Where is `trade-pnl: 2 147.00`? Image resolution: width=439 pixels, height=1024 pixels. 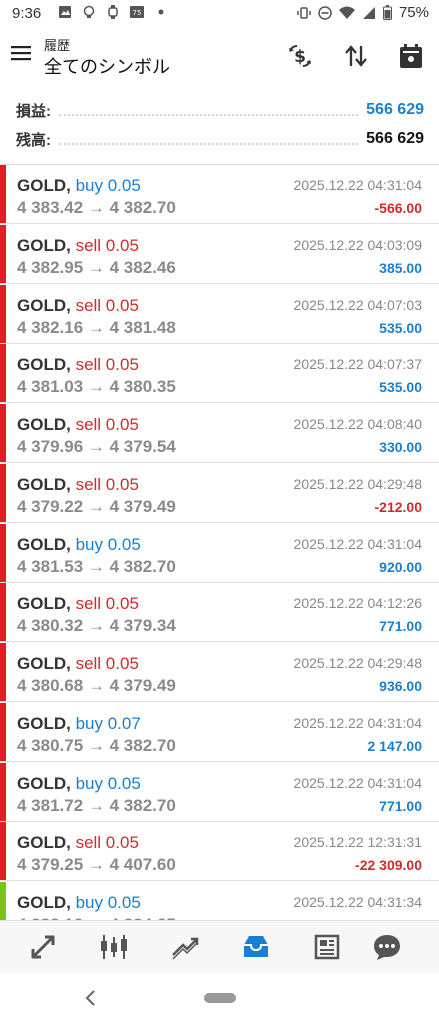
trade-pnl: 2 147.00 is located at coordinates (395, 745).